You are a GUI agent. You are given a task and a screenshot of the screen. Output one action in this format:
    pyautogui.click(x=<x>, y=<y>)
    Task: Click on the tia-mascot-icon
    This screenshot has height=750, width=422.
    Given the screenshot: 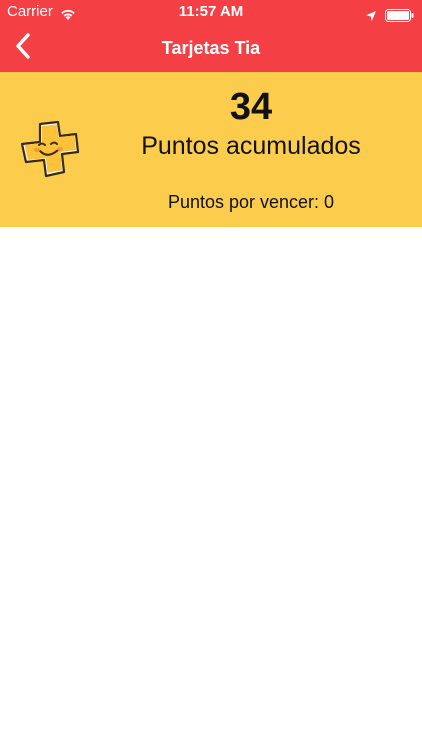 What is the action you would take?
    pyautogui.click(x=50, y=149)
    